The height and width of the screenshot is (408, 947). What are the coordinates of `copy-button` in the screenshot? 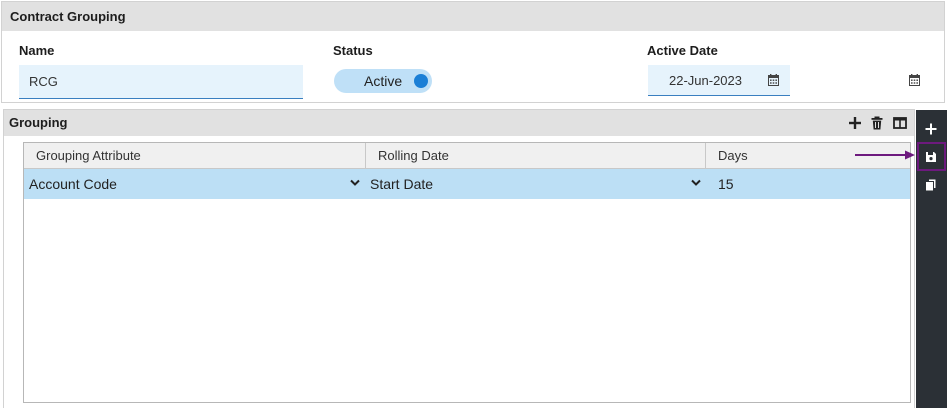 It's located at (931, 186).